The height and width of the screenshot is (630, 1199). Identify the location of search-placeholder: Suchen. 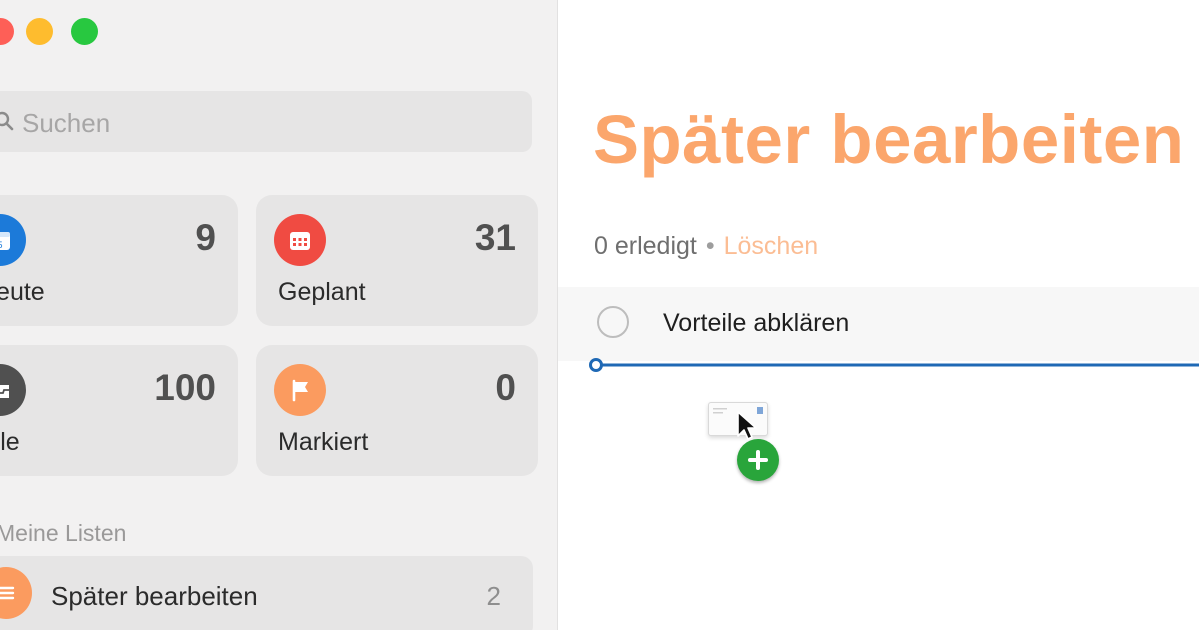
(66, 123).